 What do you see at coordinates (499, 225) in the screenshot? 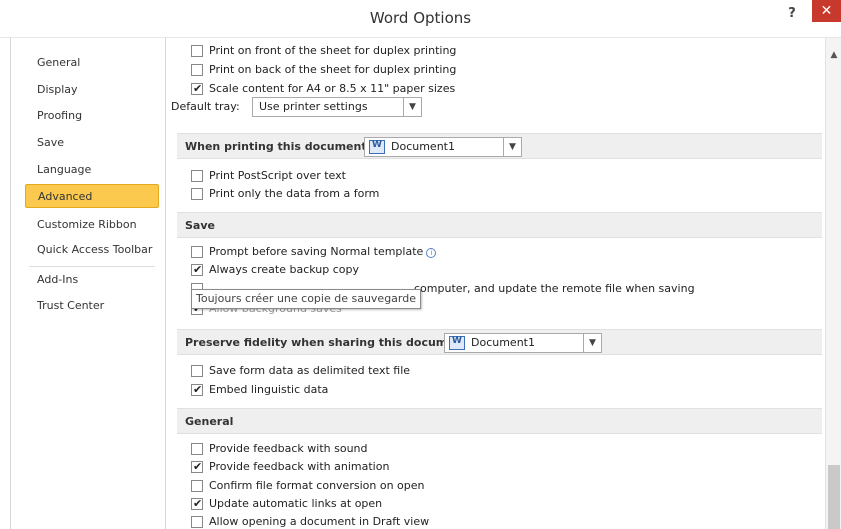
I see `section-save: Save` at bounding box center [499, 225].